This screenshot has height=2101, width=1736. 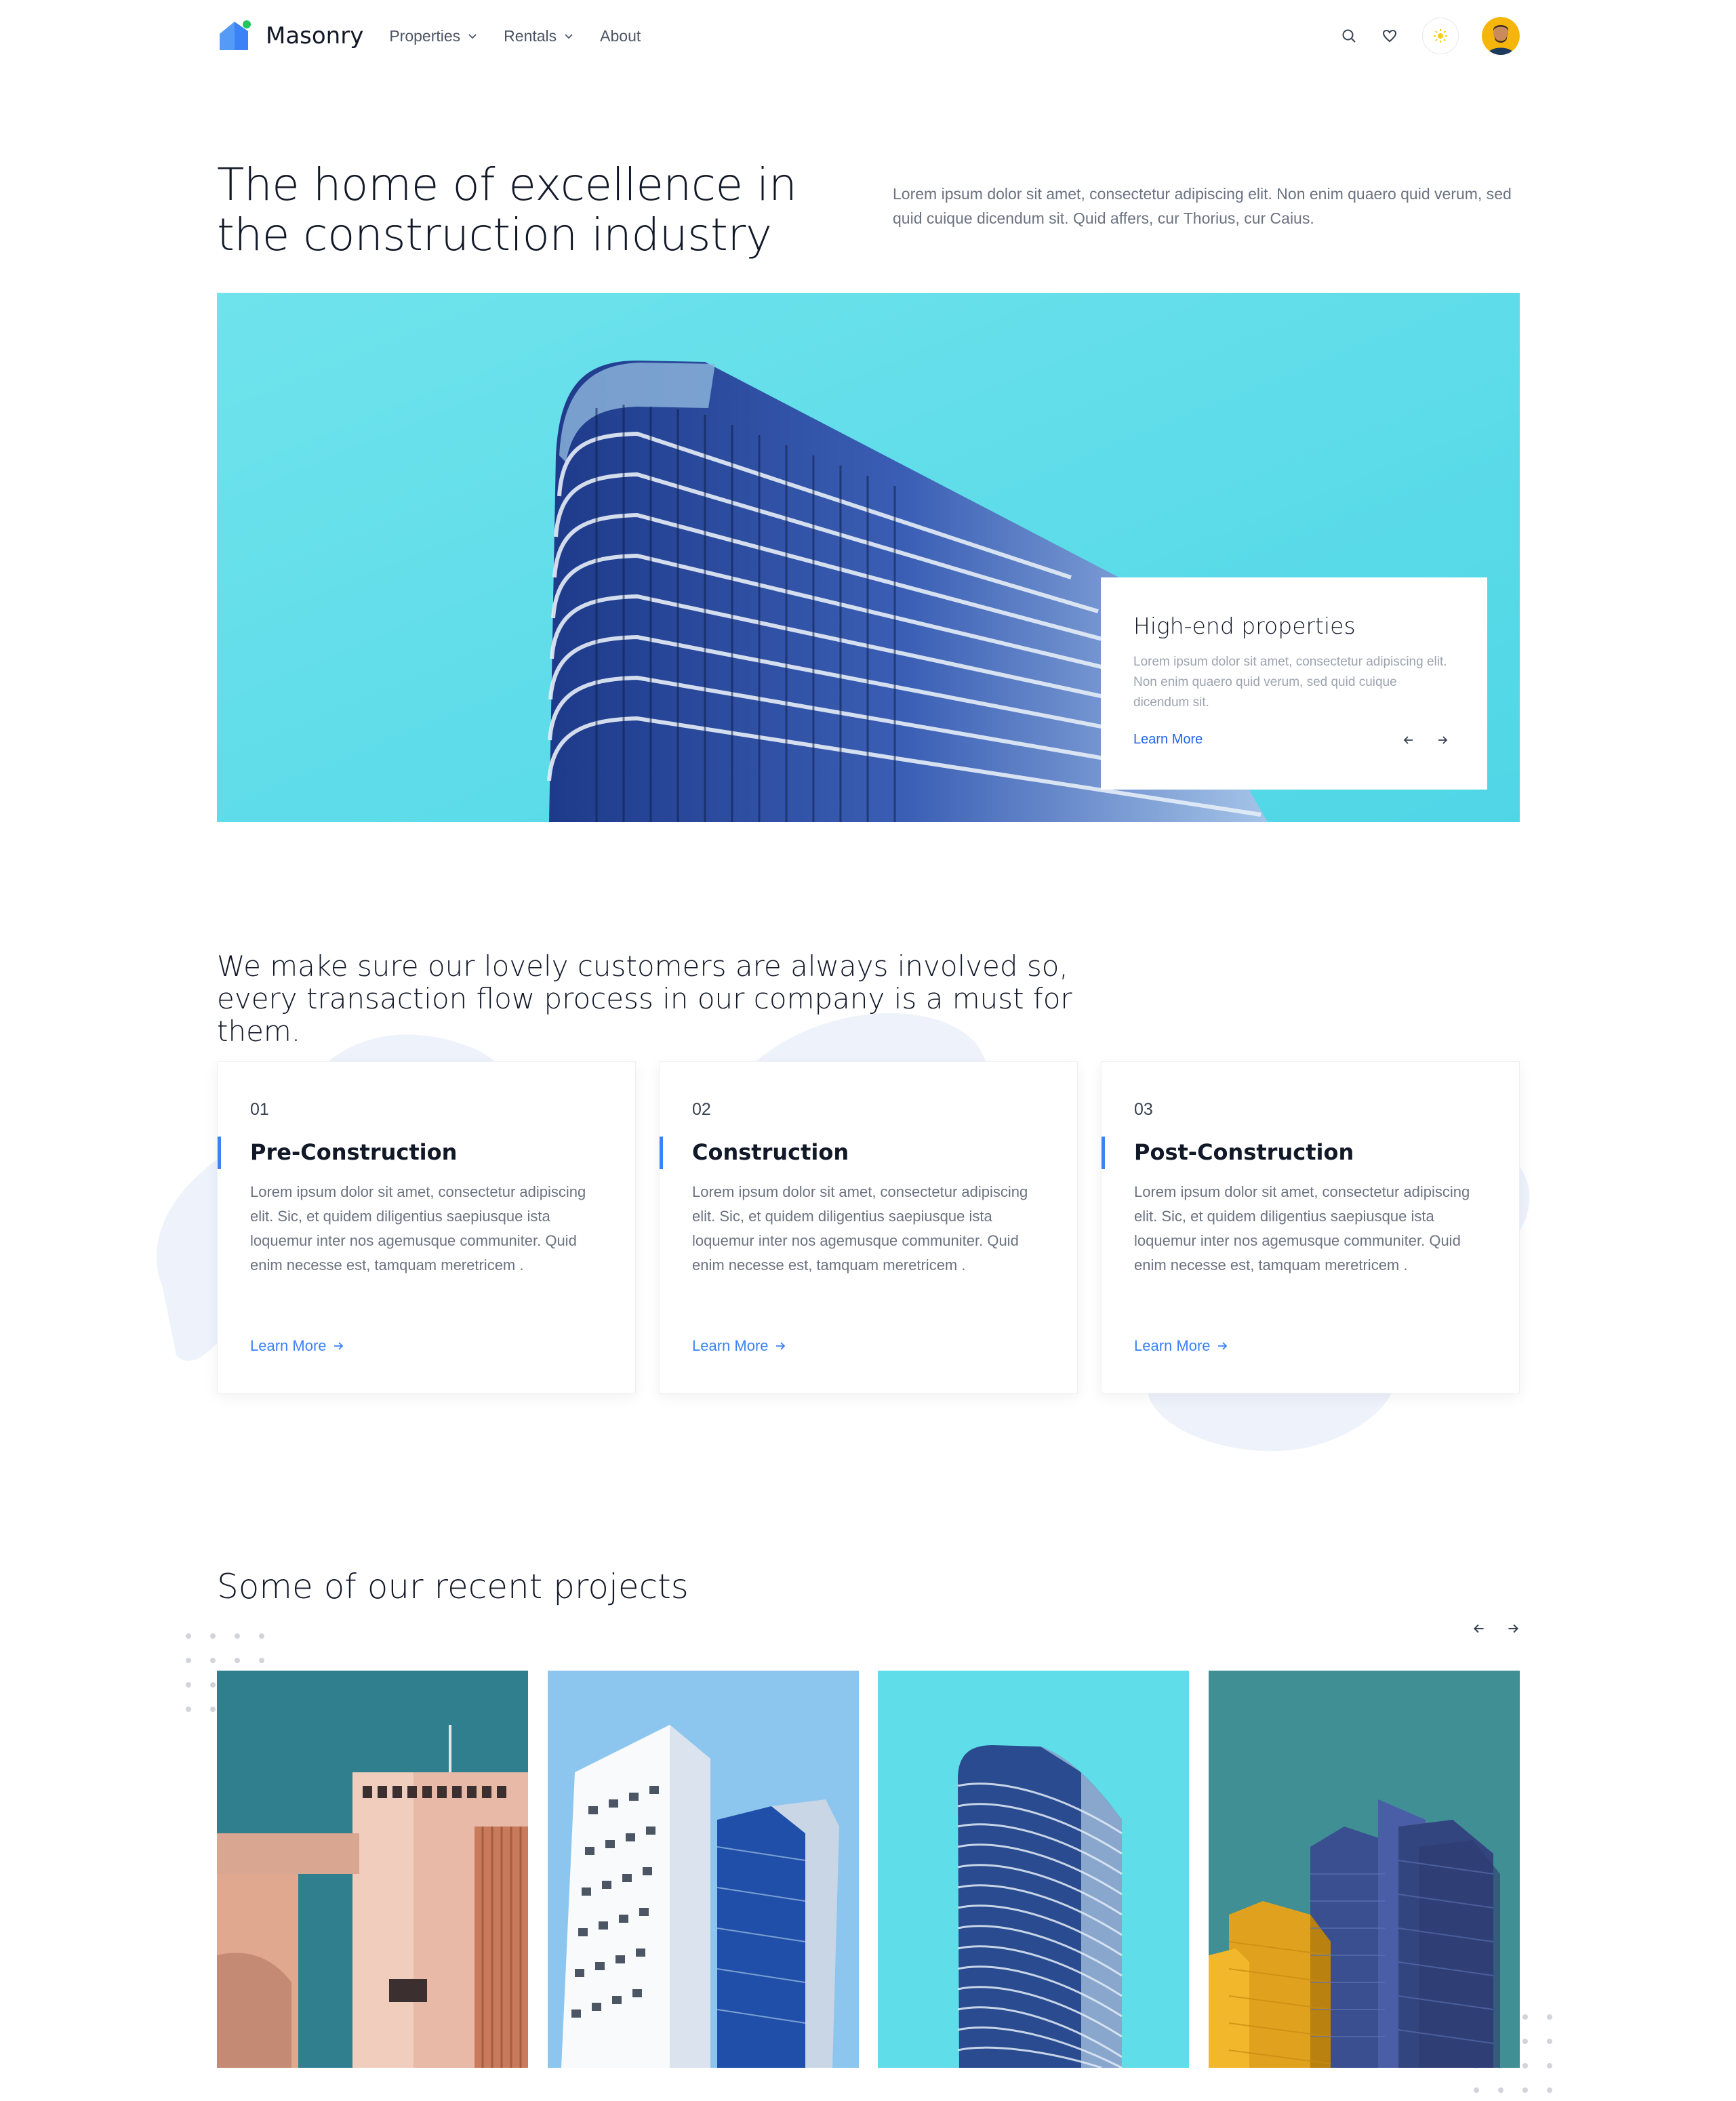 I want to click on next-slide-button, so click(x=1442, y=740).